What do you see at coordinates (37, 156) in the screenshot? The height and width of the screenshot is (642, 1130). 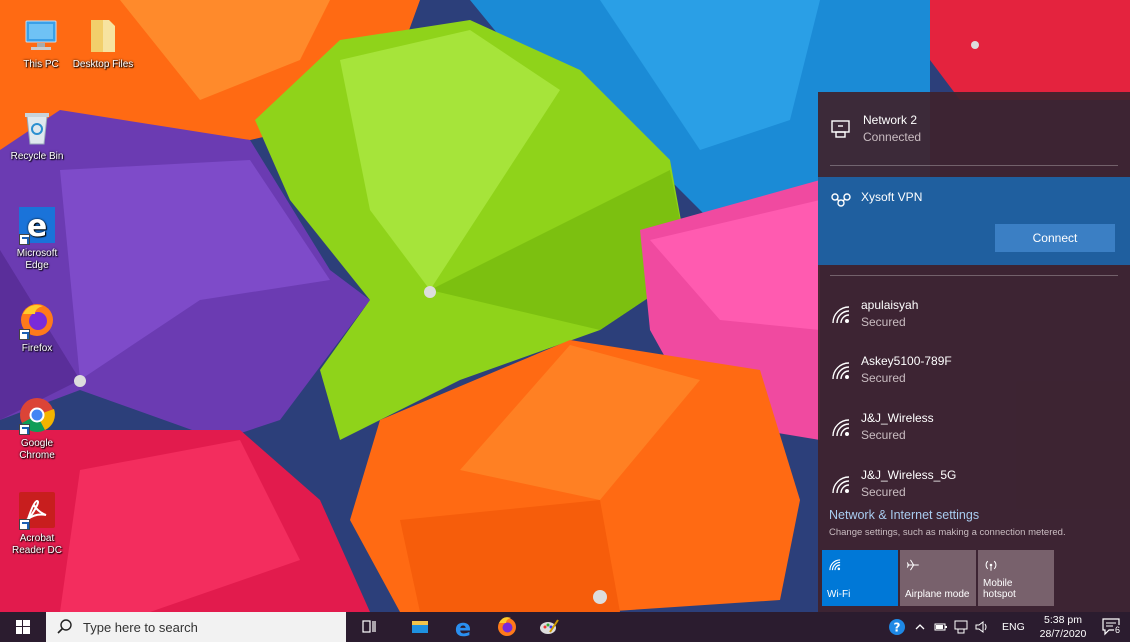 I see `desktop-icon-label: Recycle Bin` at bounding box center [37, 156].